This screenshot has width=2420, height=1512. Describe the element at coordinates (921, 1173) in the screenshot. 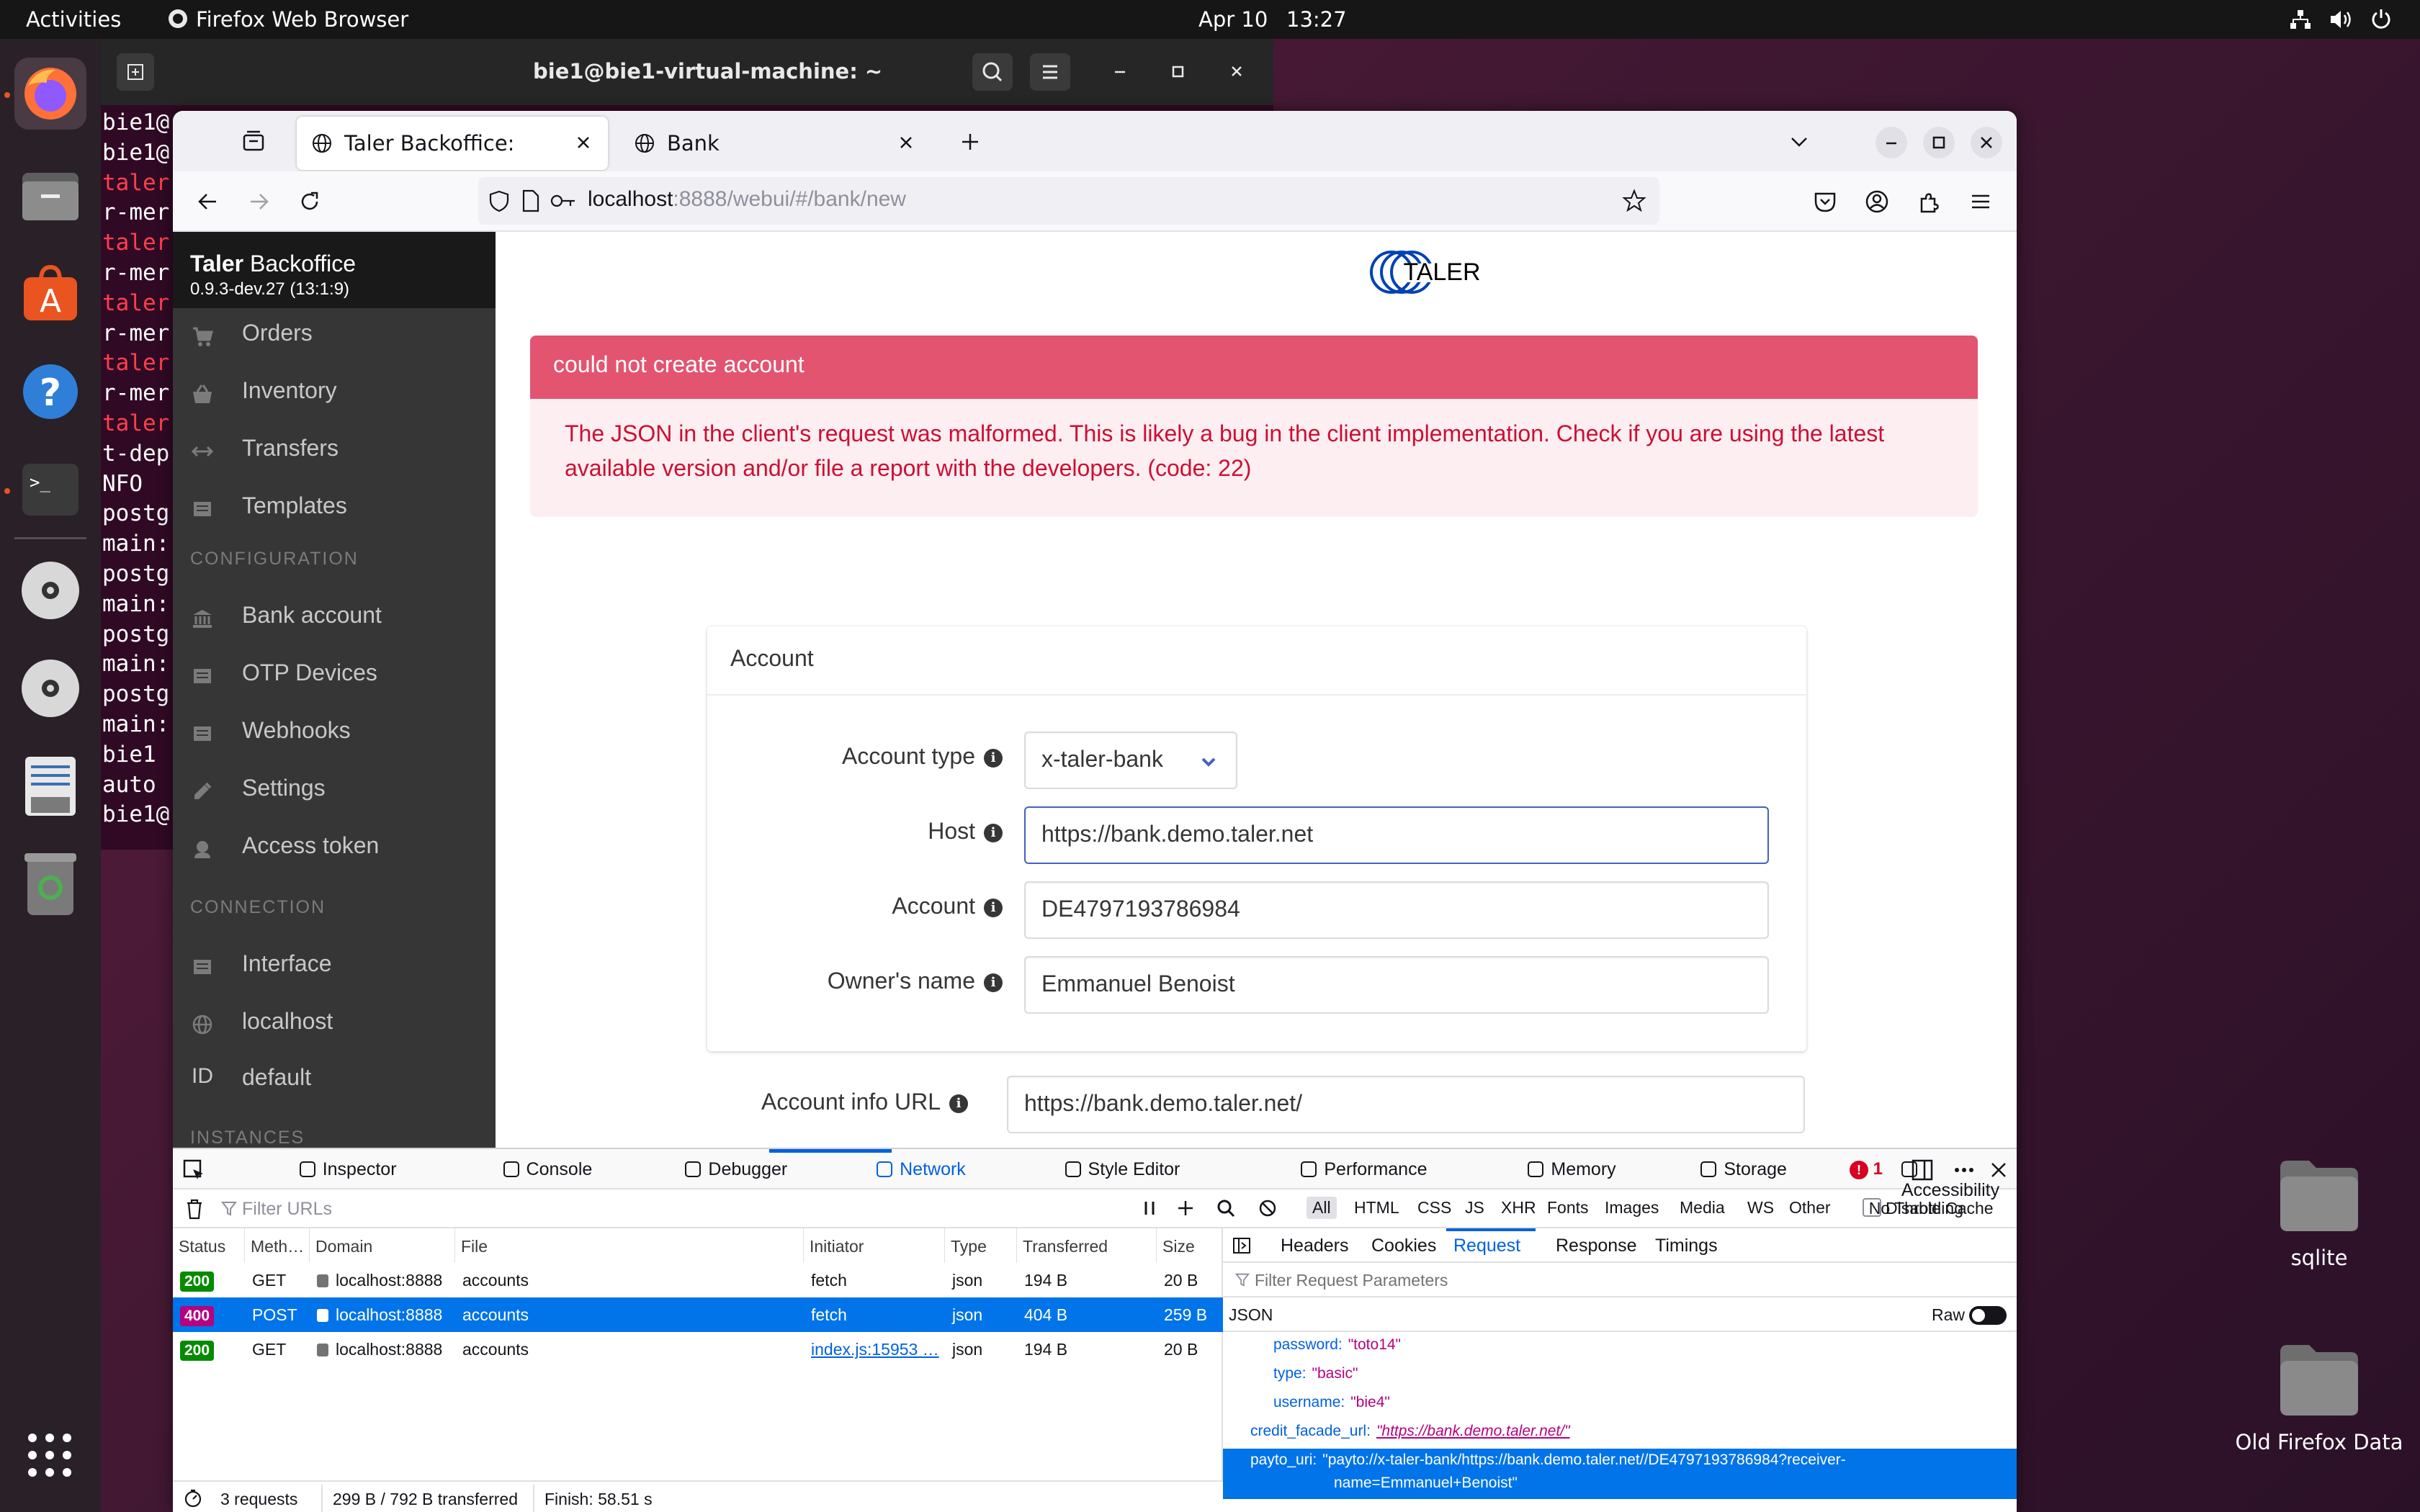

I see `devtools-tab-network: Network` at that location.